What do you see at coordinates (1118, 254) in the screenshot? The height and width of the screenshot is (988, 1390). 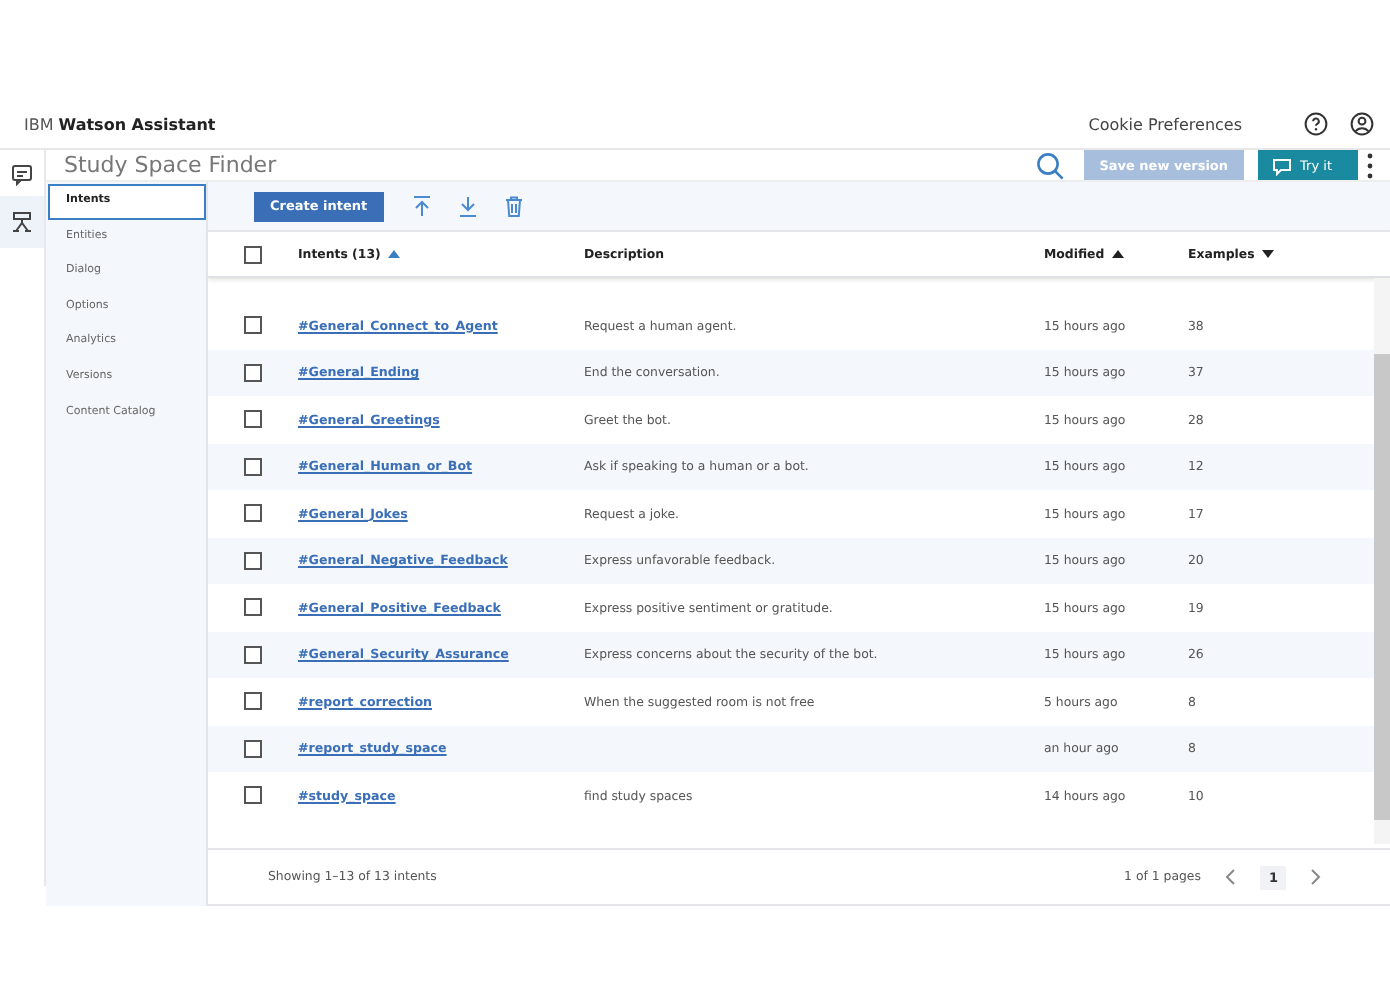 I see `sort-up-icon` at bounding box center [1118, 254].